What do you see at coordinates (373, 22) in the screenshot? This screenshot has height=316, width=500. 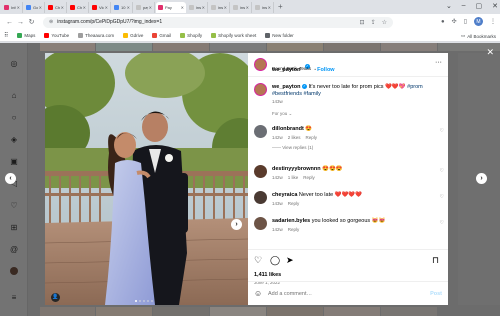 I see `share-icon: ⇪` at bounding box center [373, 22].